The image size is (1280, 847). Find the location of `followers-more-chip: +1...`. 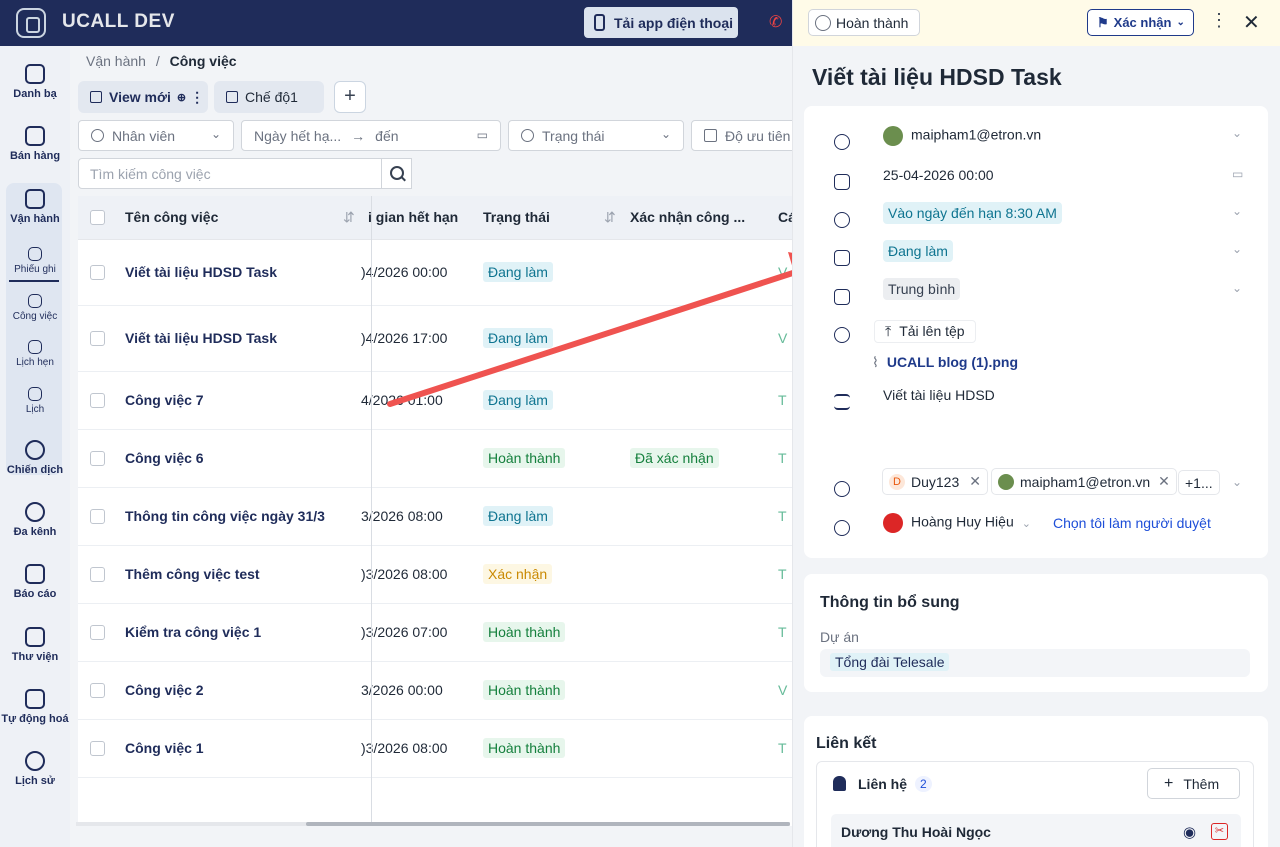

followers-more-chip: +1... is located at coordinates (1199, 482).